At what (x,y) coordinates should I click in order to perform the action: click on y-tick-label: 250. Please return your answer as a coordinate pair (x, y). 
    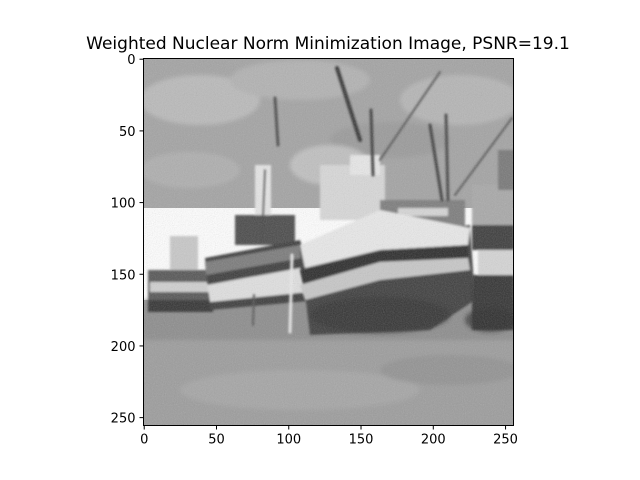
    Looking at the image, I should click on (123, 419).